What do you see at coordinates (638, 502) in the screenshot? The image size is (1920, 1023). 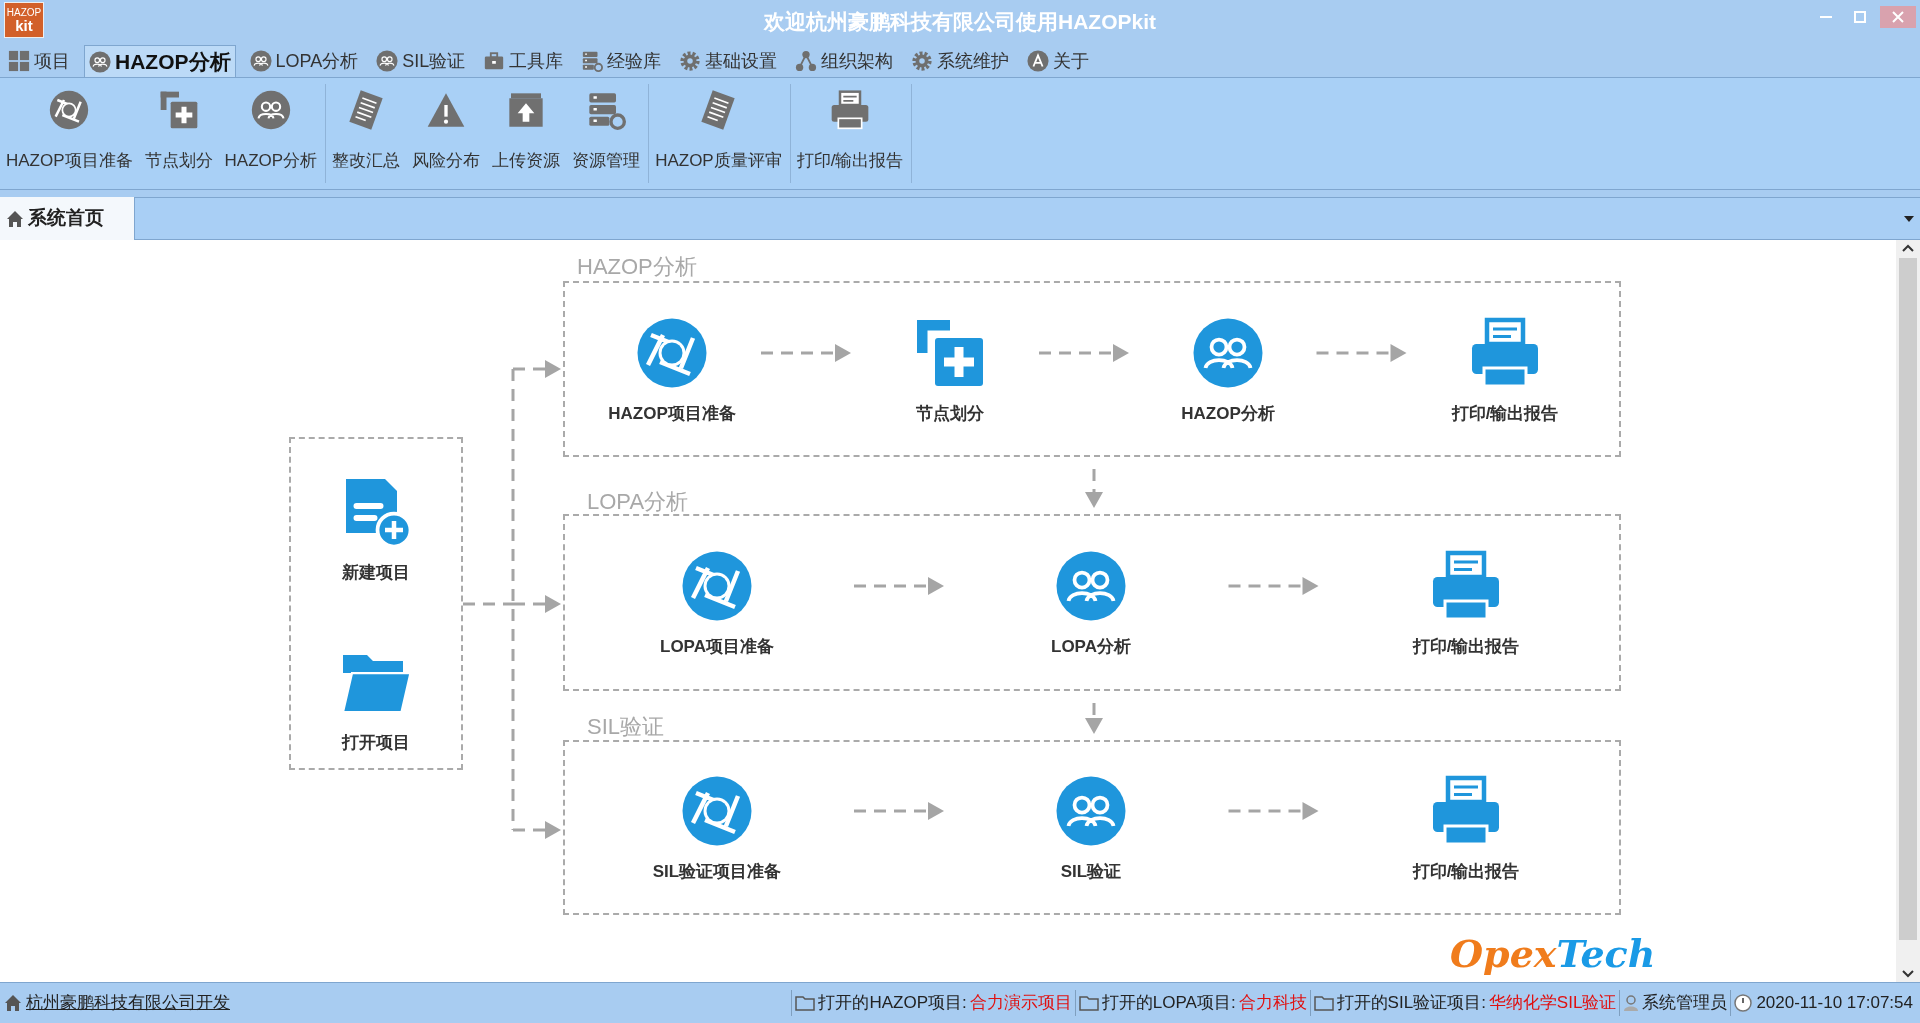 I see `group-title: LOPA分析` at bounding box center [638, 502].